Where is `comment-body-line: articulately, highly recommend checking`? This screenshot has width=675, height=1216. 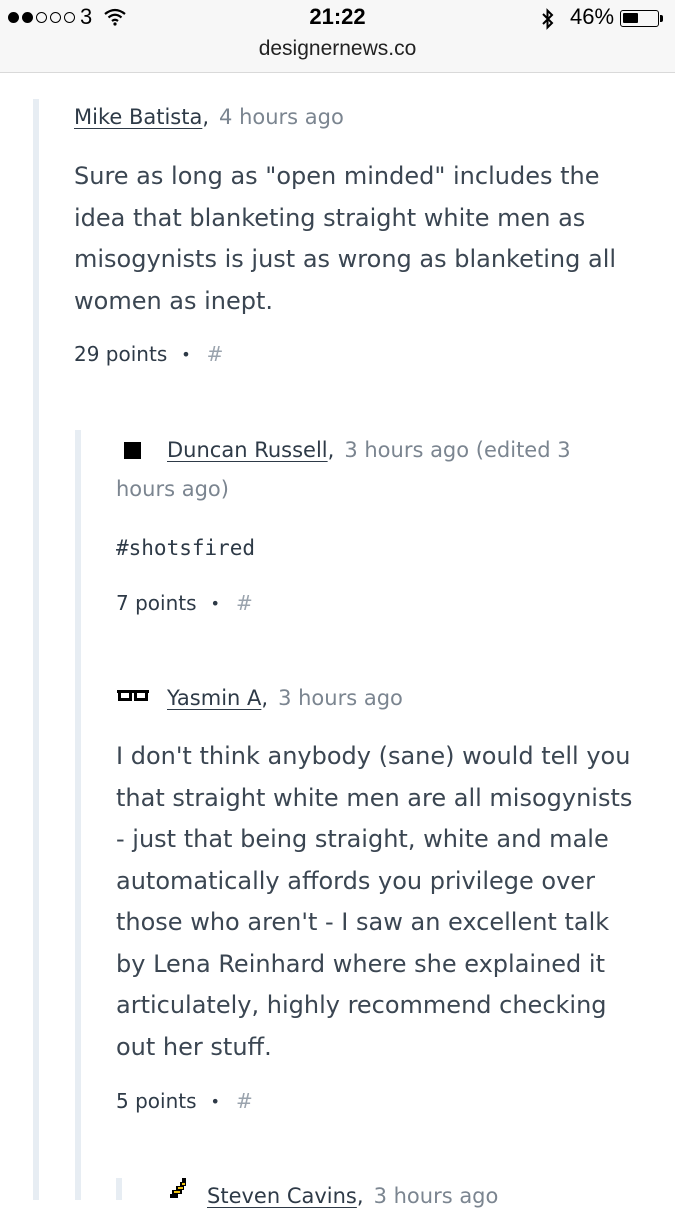
comment-body-line: articulately, highly recommend checking is located at coordinates (361, 1005).